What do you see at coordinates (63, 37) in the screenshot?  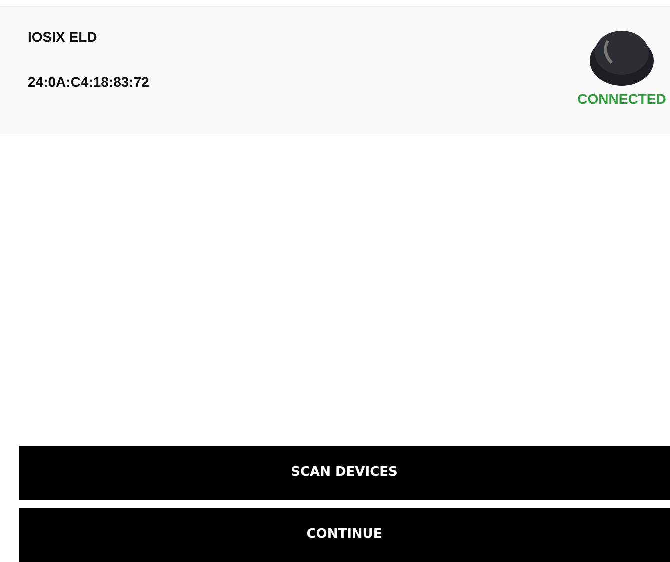 I see `device-name: IOSIX ELD` at bounding box center [63, 37].